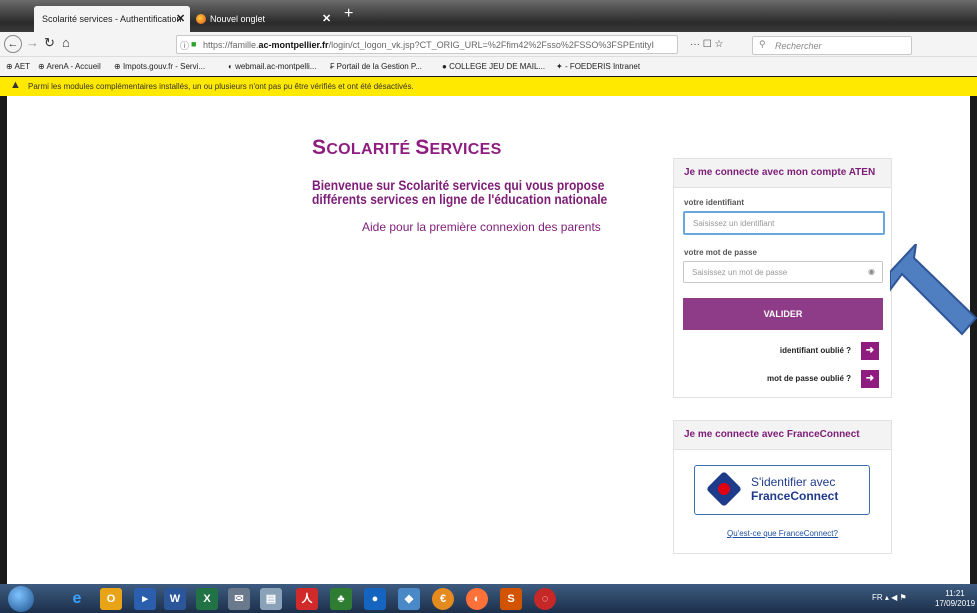 Image resolution: width=977 pixels, height=613 pixels. Describe the element at coordinates (111, 599) in the screenshot. I see `outlook-icon: O` at that location.